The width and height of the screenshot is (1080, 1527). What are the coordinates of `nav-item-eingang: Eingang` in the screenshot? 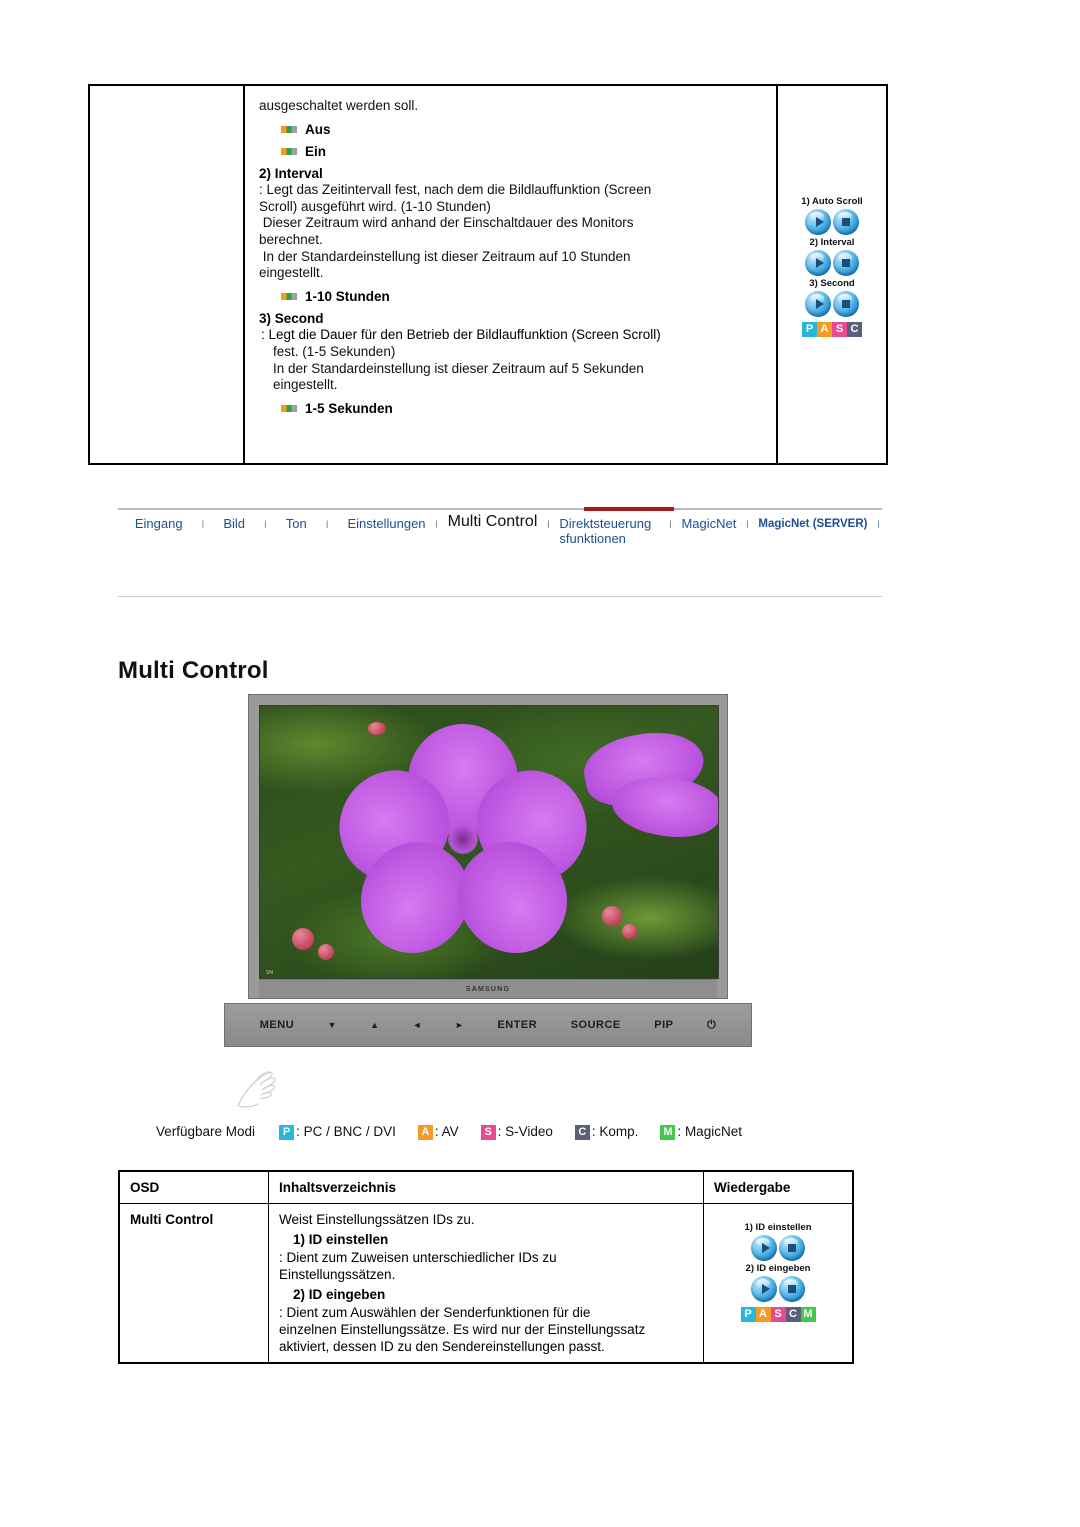 It's located at (159, 524).